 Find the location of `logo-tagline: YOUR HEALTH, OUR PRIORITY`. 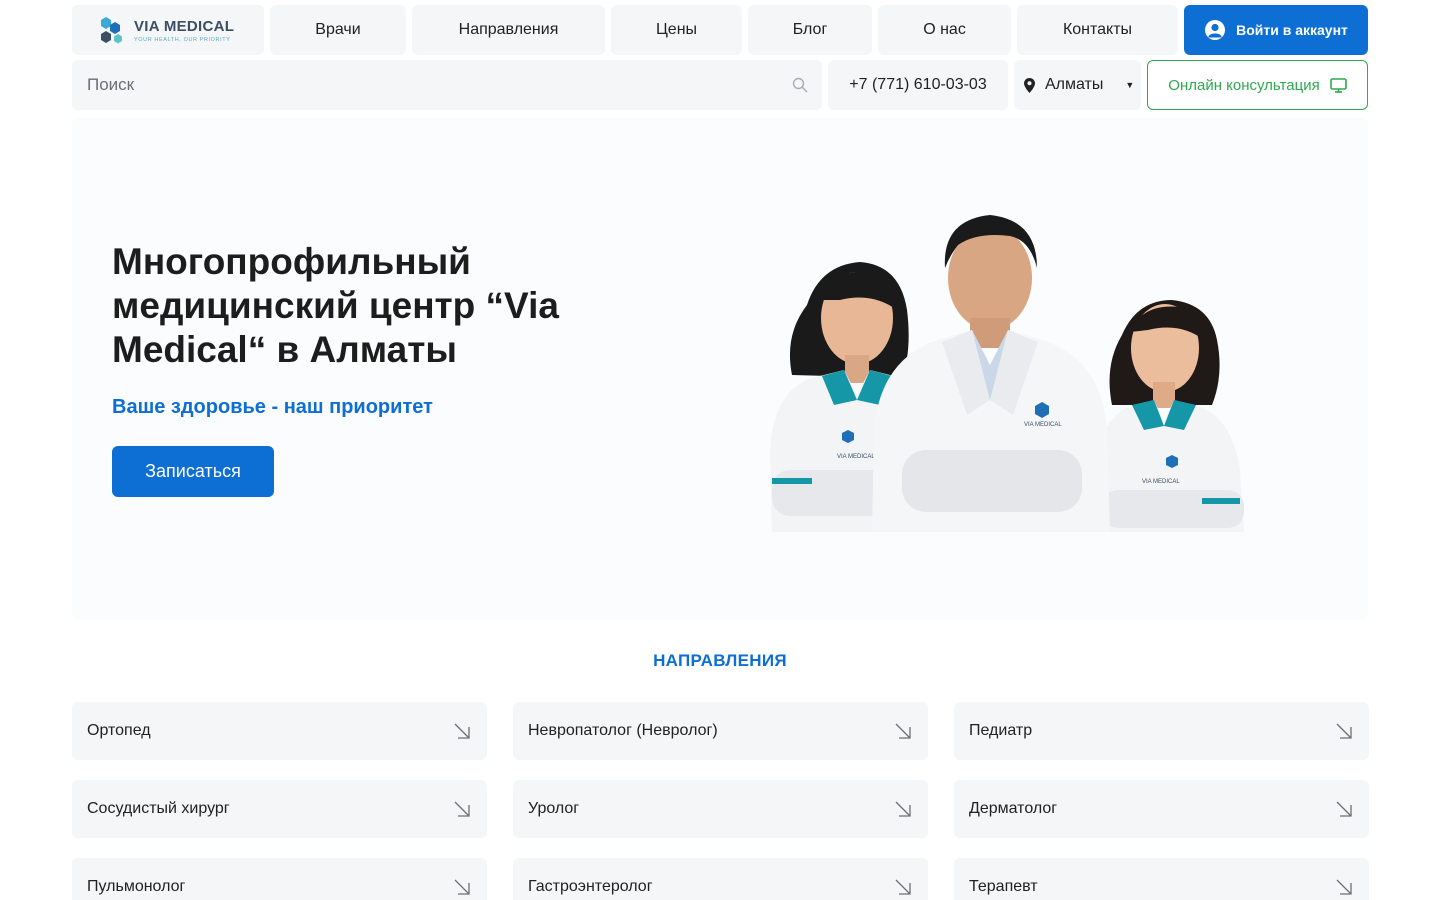

logo-tagline: YOUR HEALTH, OUR PRIORITY is located at coordinates (182, 39).